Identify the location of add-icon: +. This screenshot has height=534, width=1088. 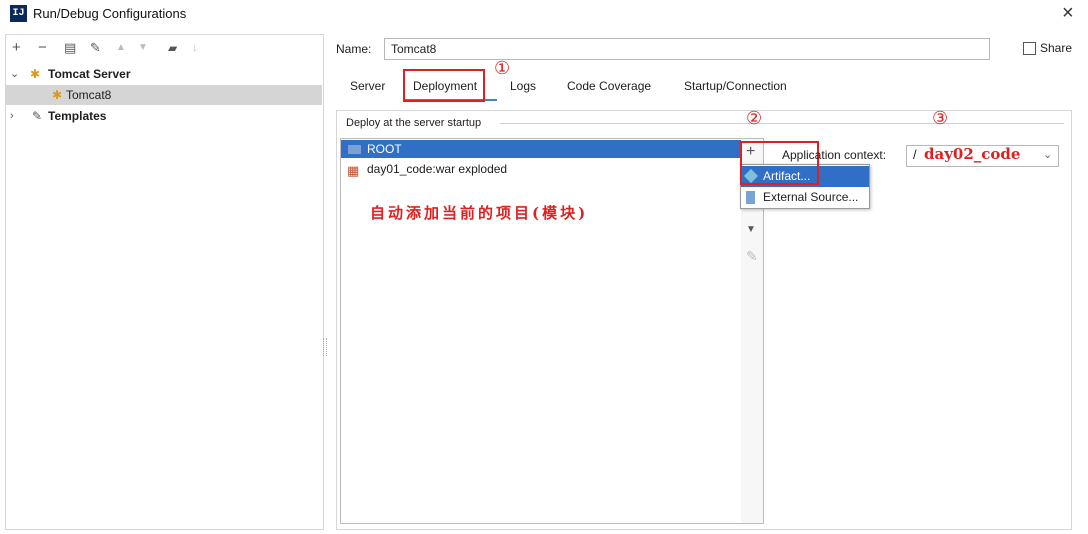
(16, 48).